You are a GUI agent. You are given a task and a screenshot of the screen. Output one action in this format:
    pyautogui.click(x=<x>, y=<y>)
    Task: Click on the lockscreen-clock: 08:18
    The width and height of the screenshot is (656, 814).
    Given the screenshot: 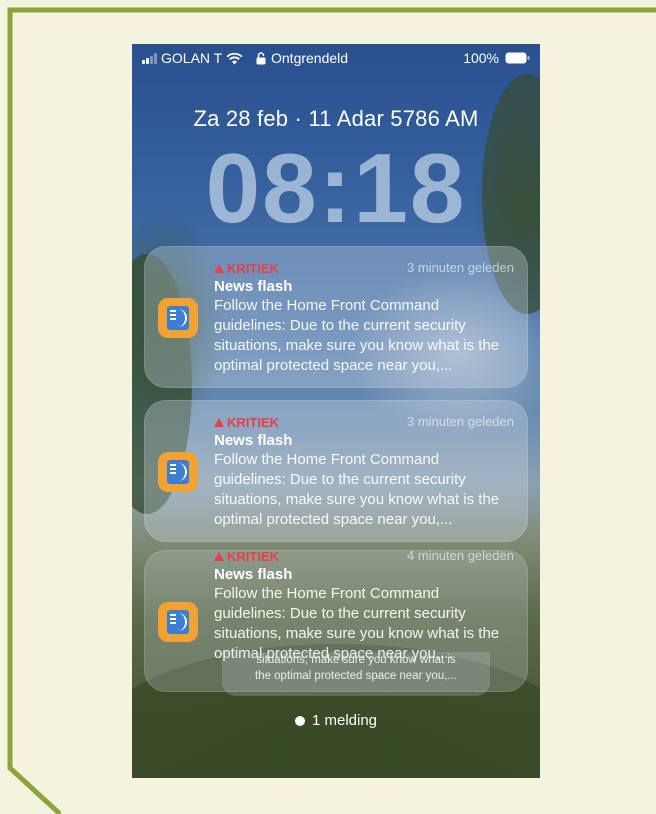 What is the action you would take?
    pyautogui.click(x=336, y=188)
    